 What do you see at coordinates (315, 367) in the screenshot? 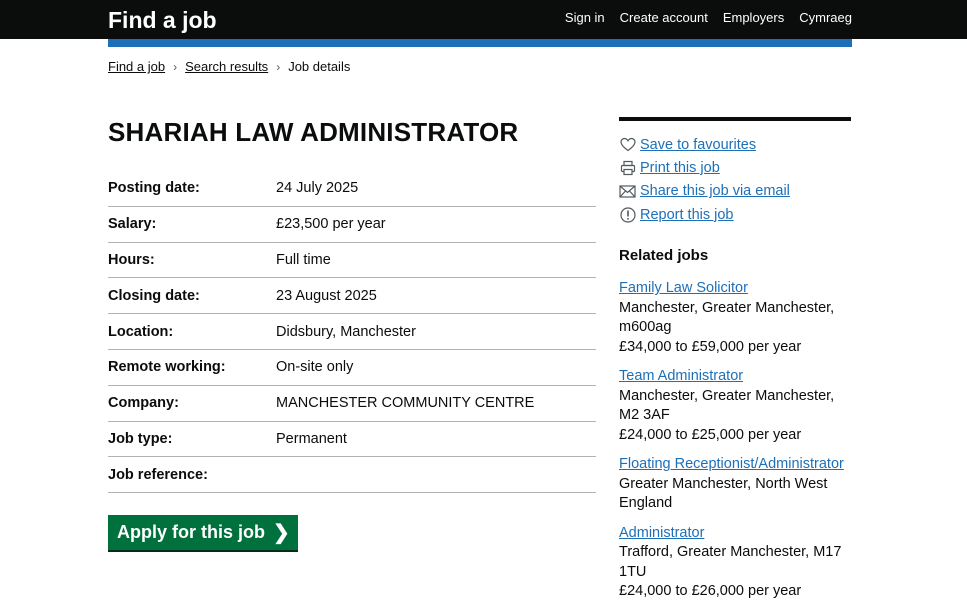
I see `detail-value: On-site only` at bounding box center [315, 367].